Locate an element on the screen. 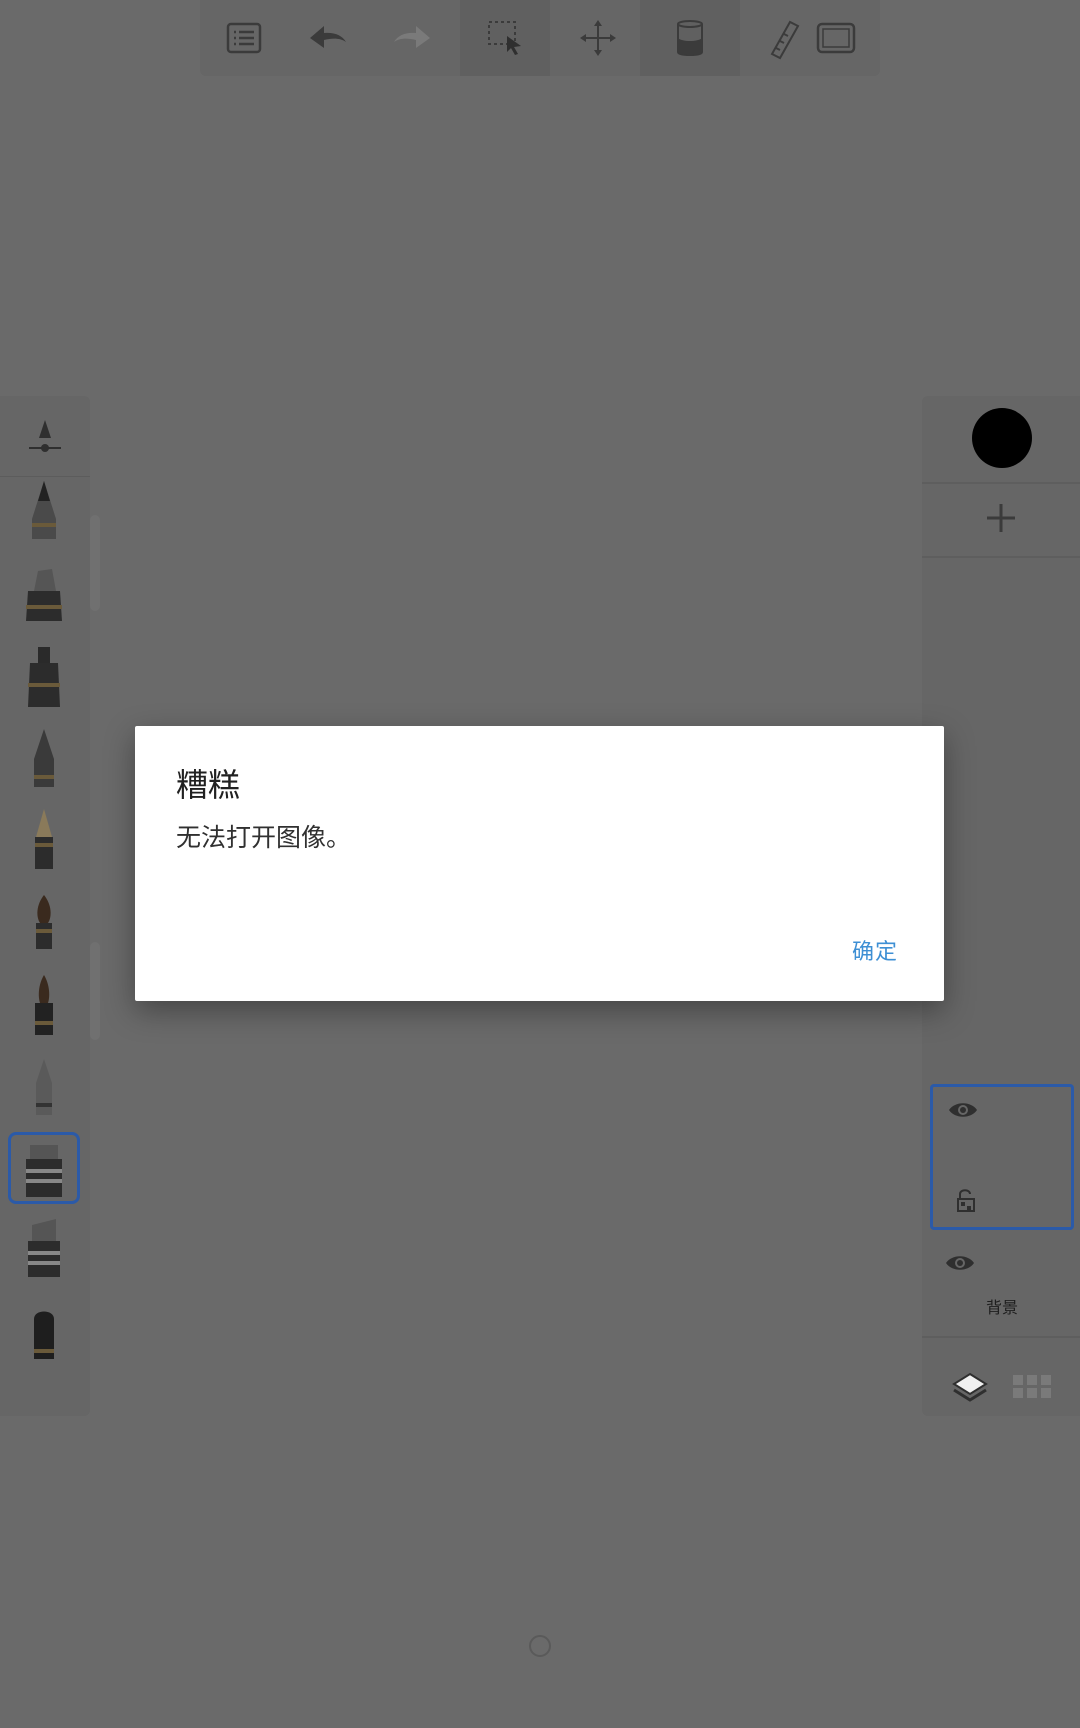  fullscreen-button is located at coordinates (836, 38).